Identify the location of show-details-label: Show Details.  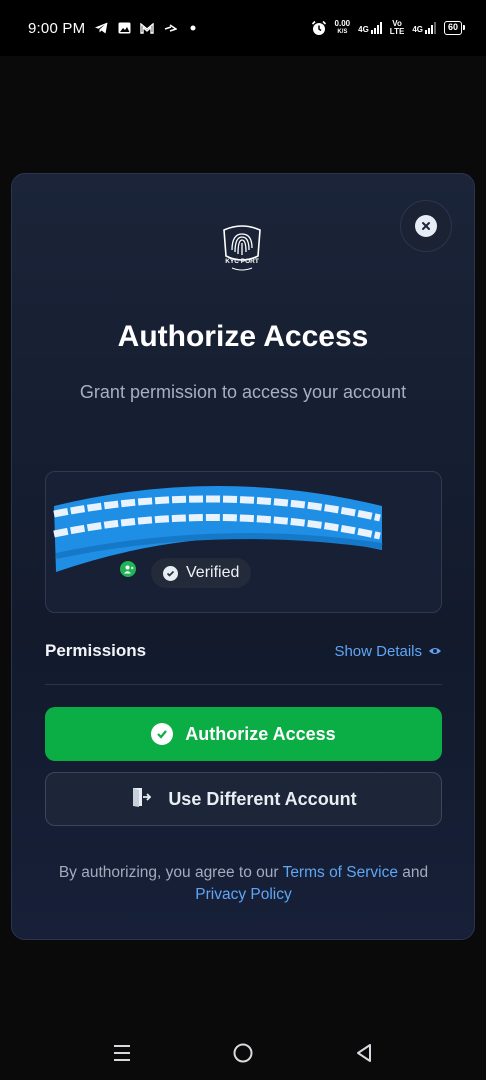
(378, 651).